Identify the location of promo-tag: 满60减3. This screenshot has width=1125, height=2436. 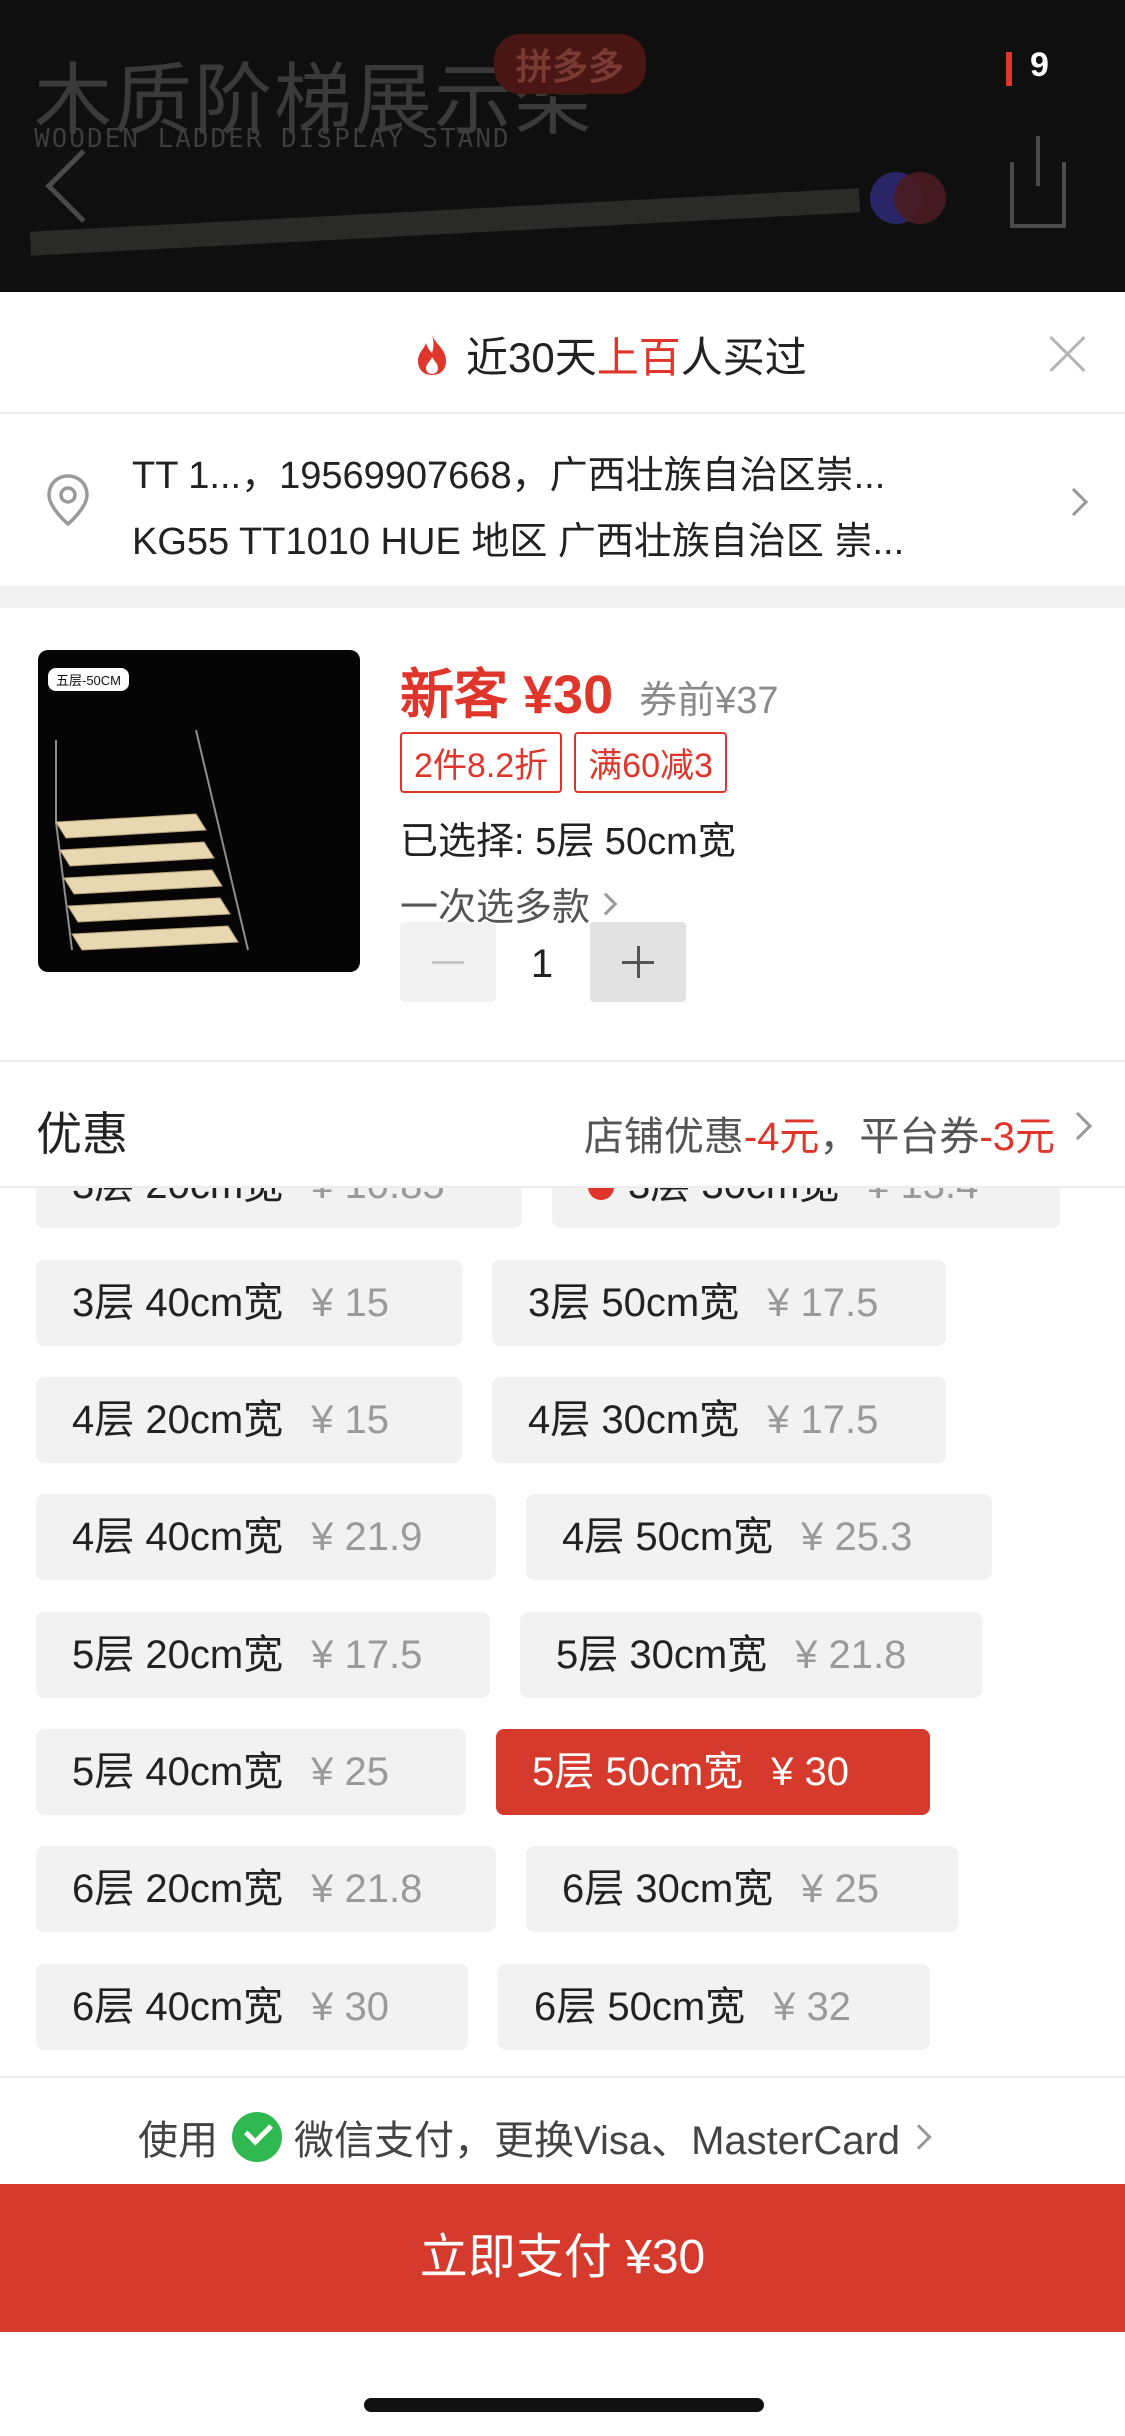
(650, 762).